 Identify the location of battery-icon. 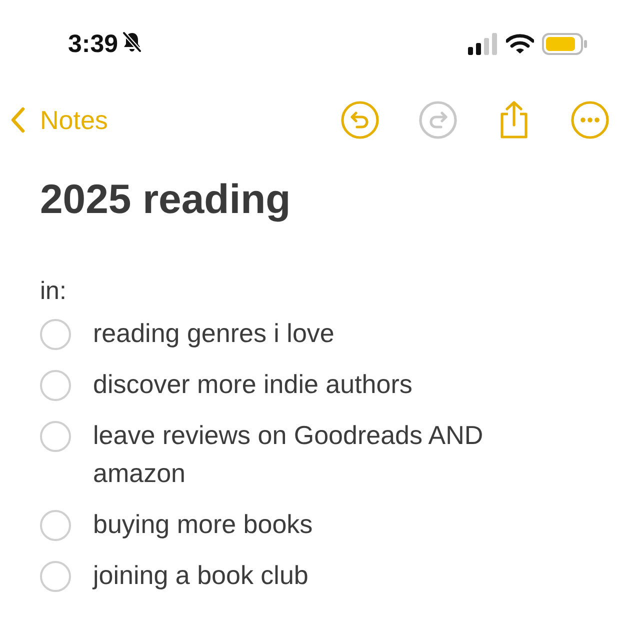
(565, 44).